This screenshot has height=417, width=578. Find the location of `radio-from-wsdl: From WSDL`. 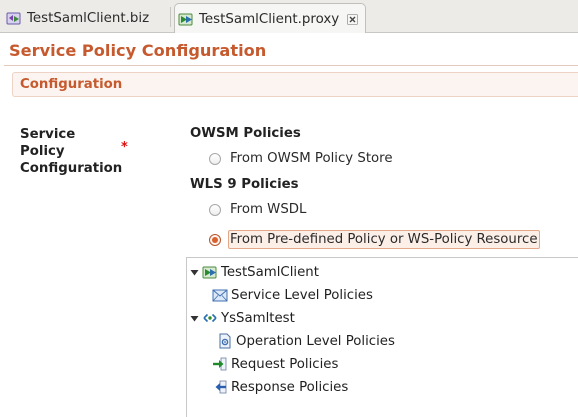

radio-from-wsdl: From WSDL is located at coordinates (257, 209).